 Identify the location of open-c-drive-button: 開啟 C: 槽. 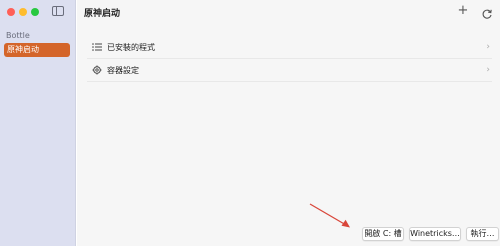
(383, 234).